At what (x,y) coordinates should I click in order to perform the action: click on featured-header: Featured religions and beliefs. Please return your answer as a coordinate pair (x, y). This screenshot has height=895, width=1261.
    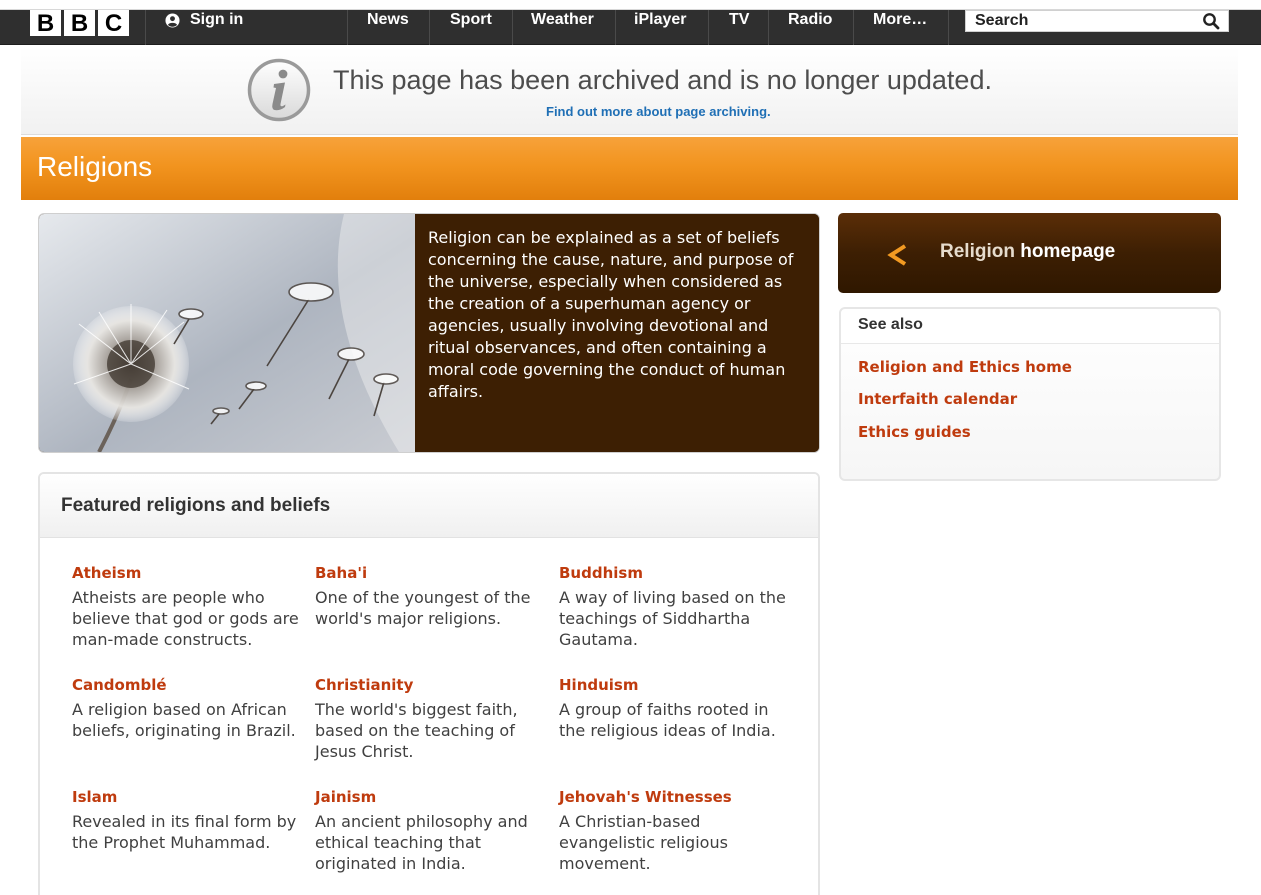
    Looking at the image, I should click on (429, 506).